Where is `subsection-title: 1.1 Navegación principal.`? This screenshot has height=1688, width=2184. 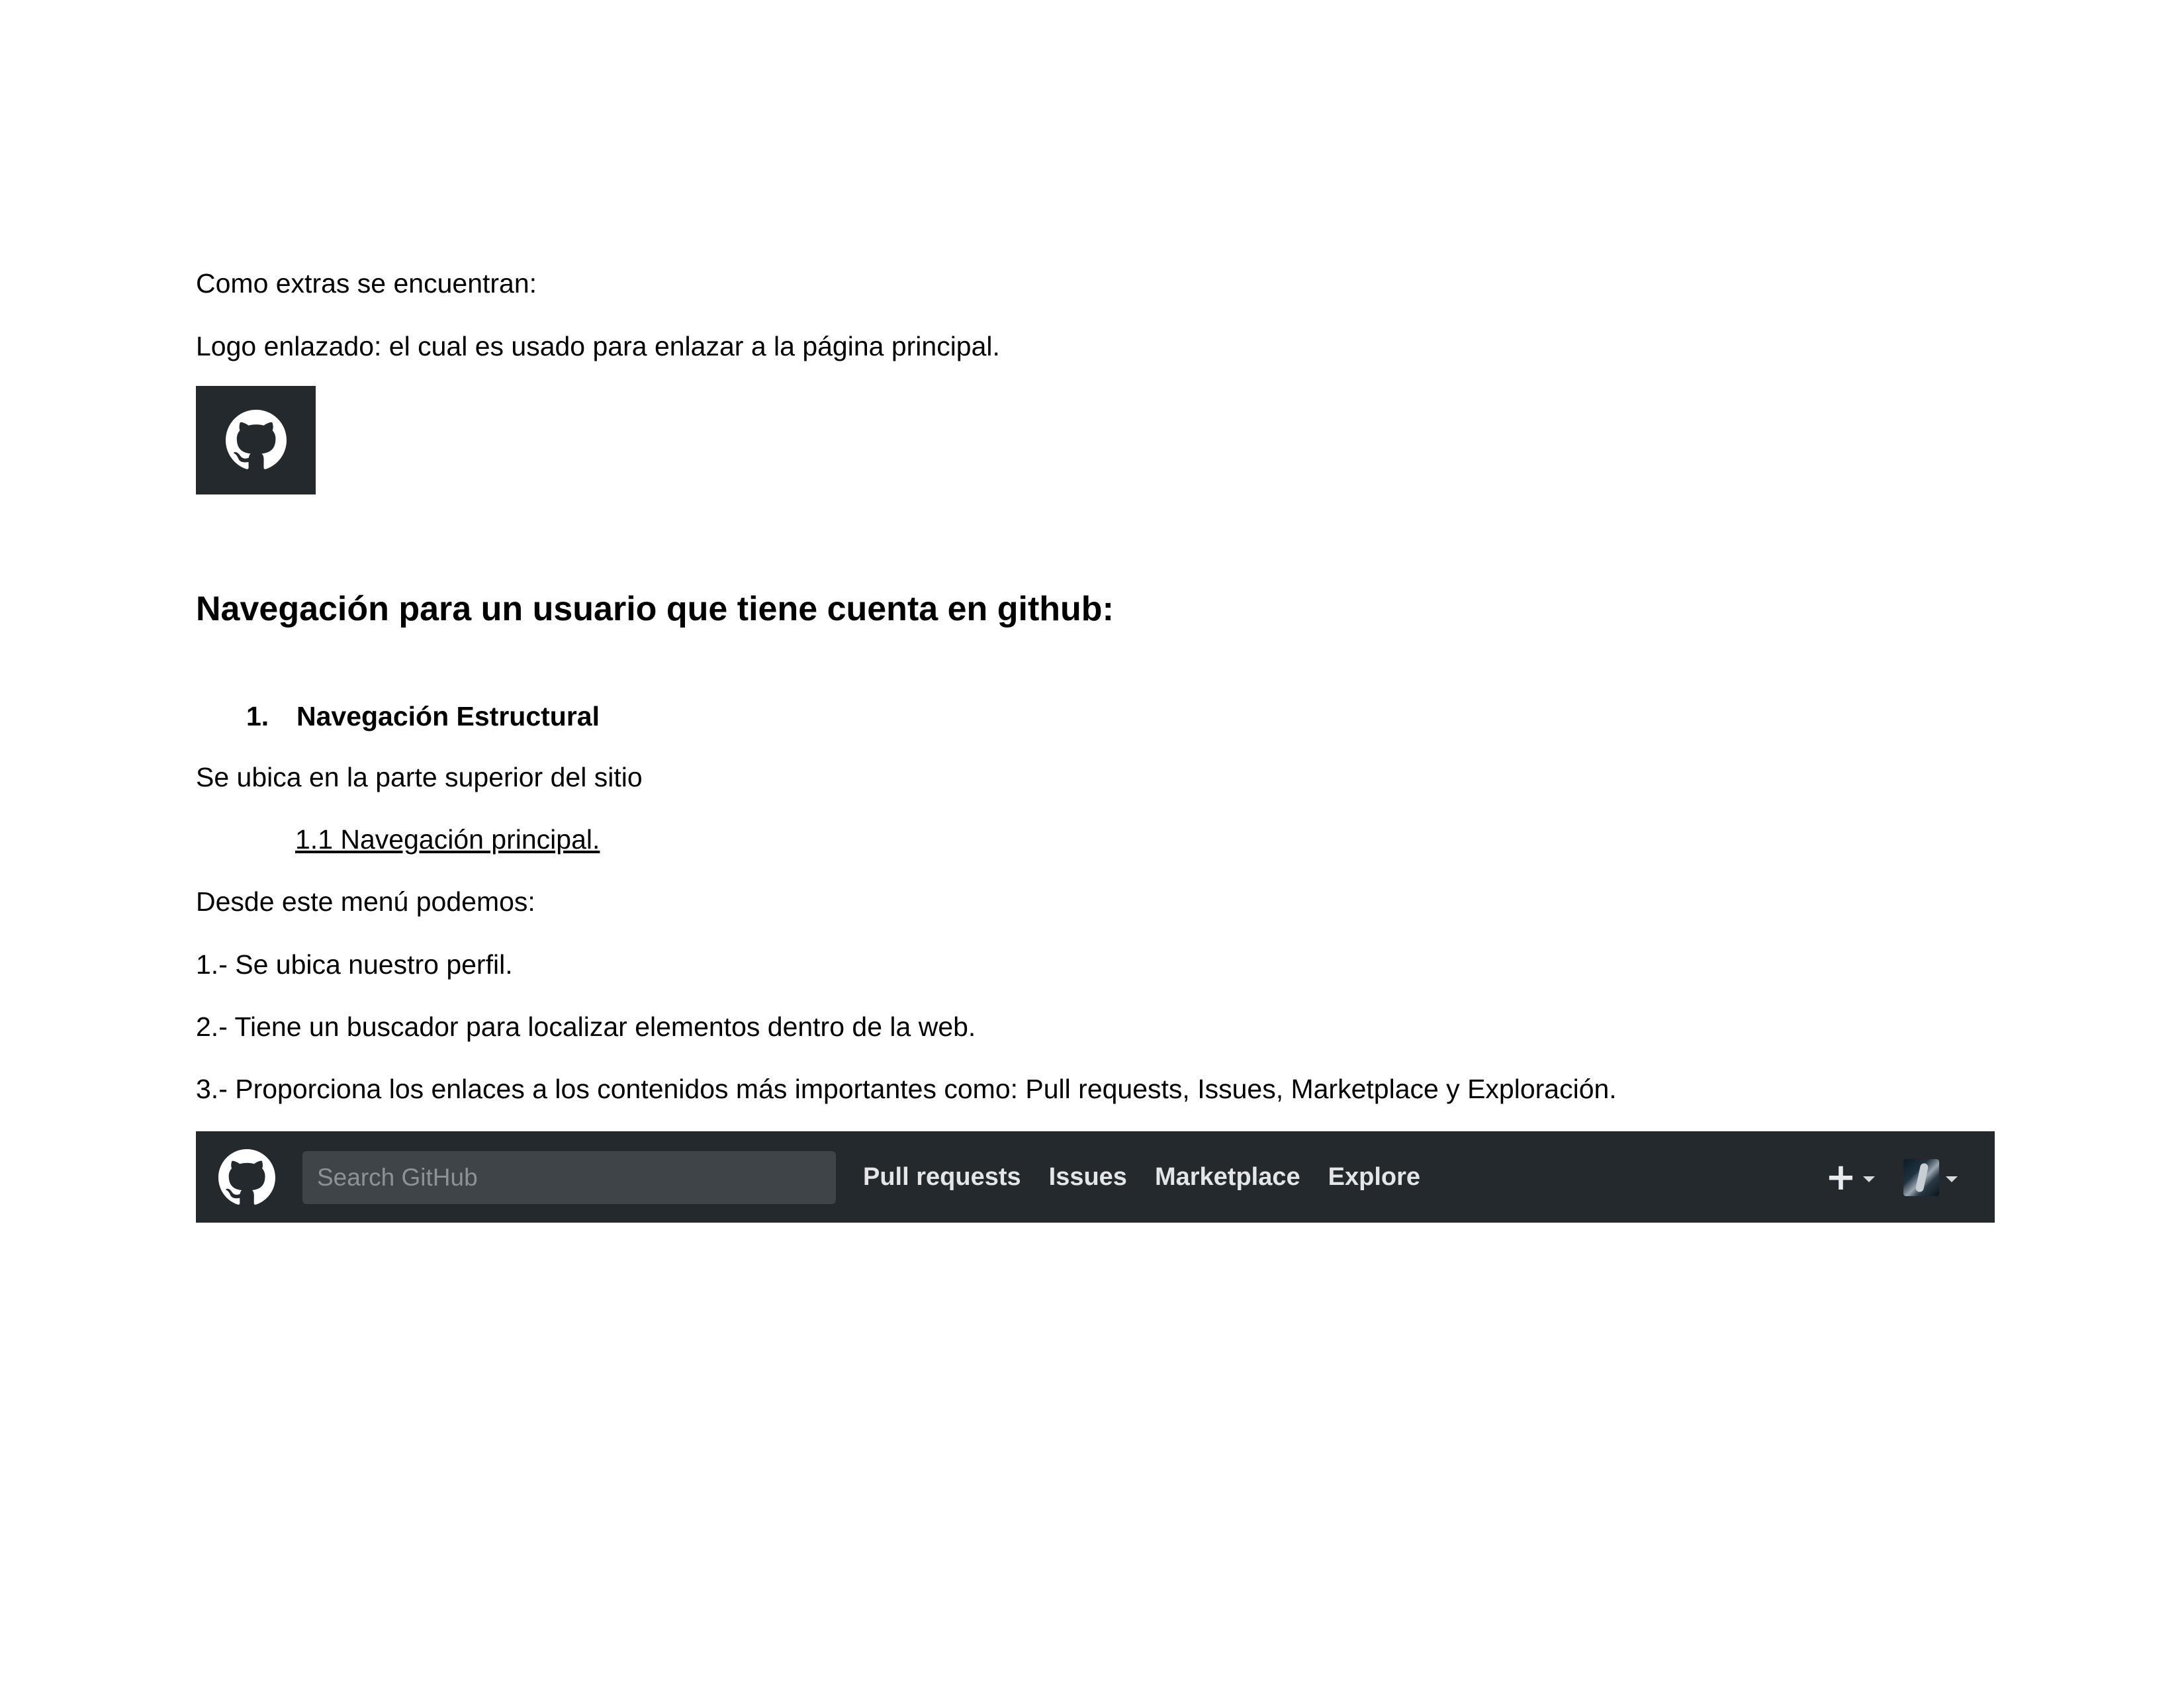
subsection-title: 1.1 Navegación principal. is located at coordinates (447, 839).